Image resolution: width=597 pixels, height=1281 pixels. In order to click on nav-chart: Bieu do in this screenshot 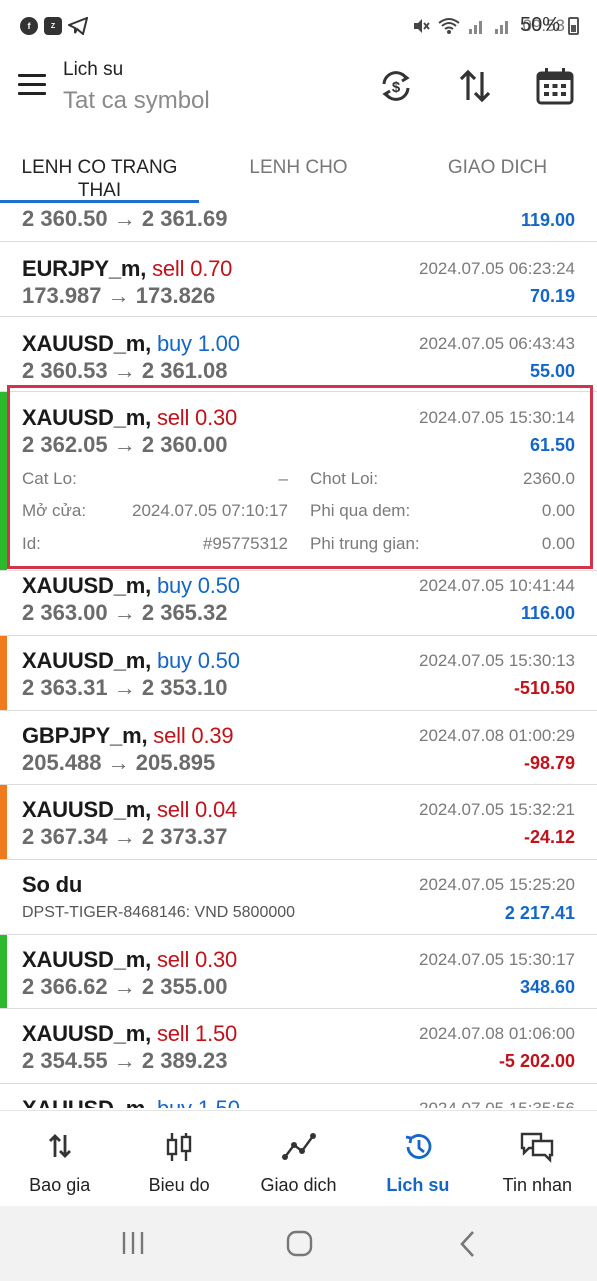, I will do `click(178, 1158)`.